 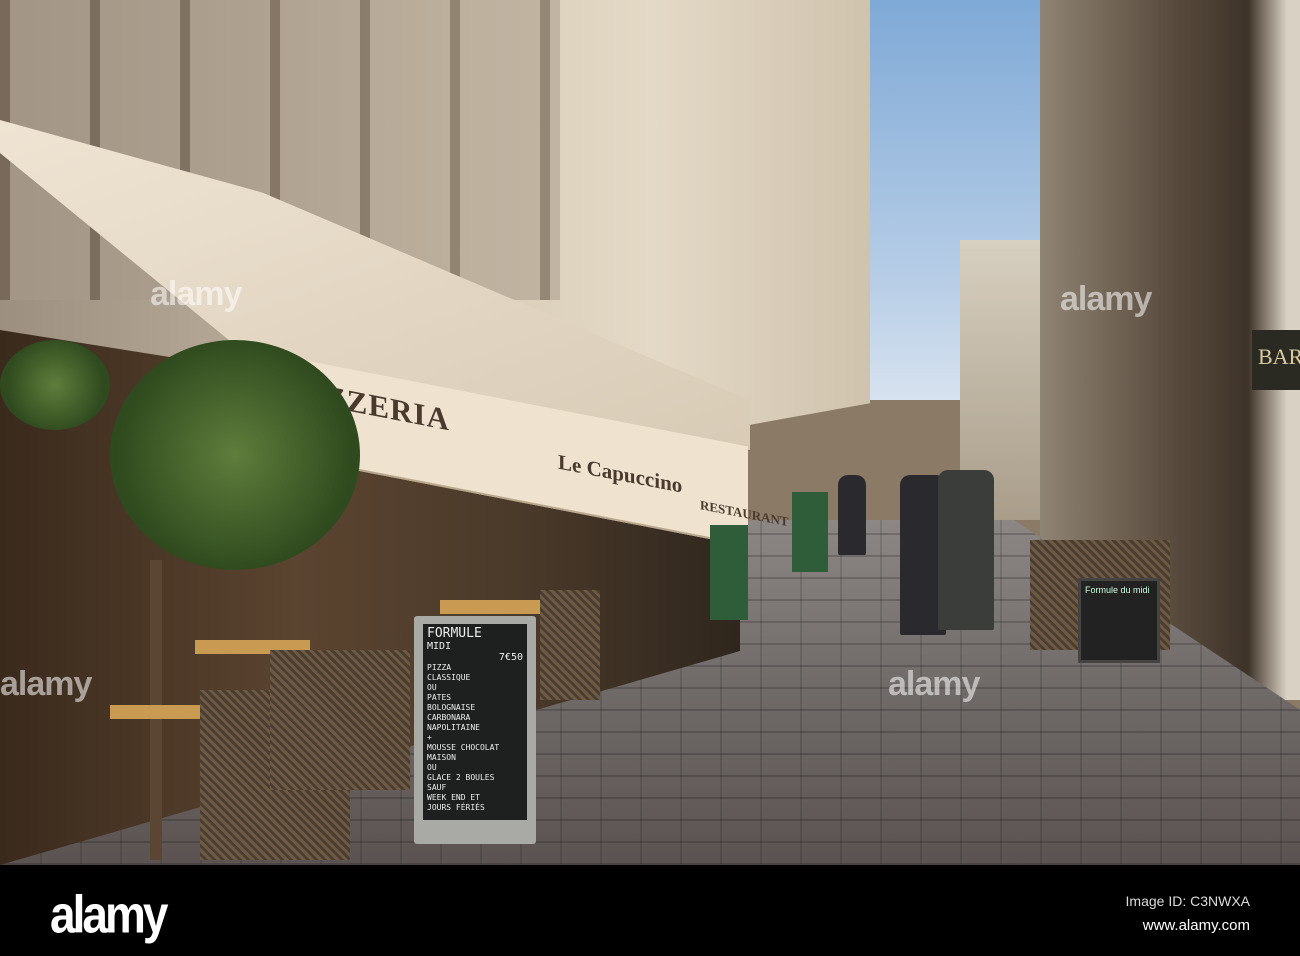 What do you see at coordinates (456, 807) in the screenshot?
I see `board-line: JOURS FÉRIÉS` at bounding box center [456, 807].